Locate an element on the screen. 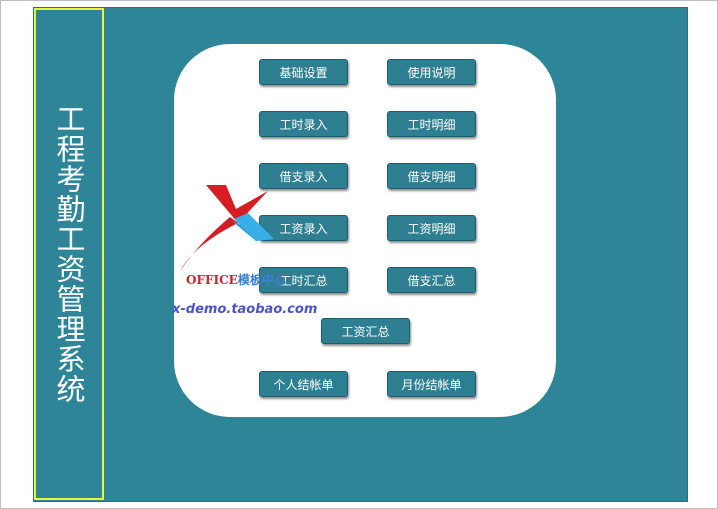  app-title: 工程考勤工资管理系统 is located at coordinates (69, 254).